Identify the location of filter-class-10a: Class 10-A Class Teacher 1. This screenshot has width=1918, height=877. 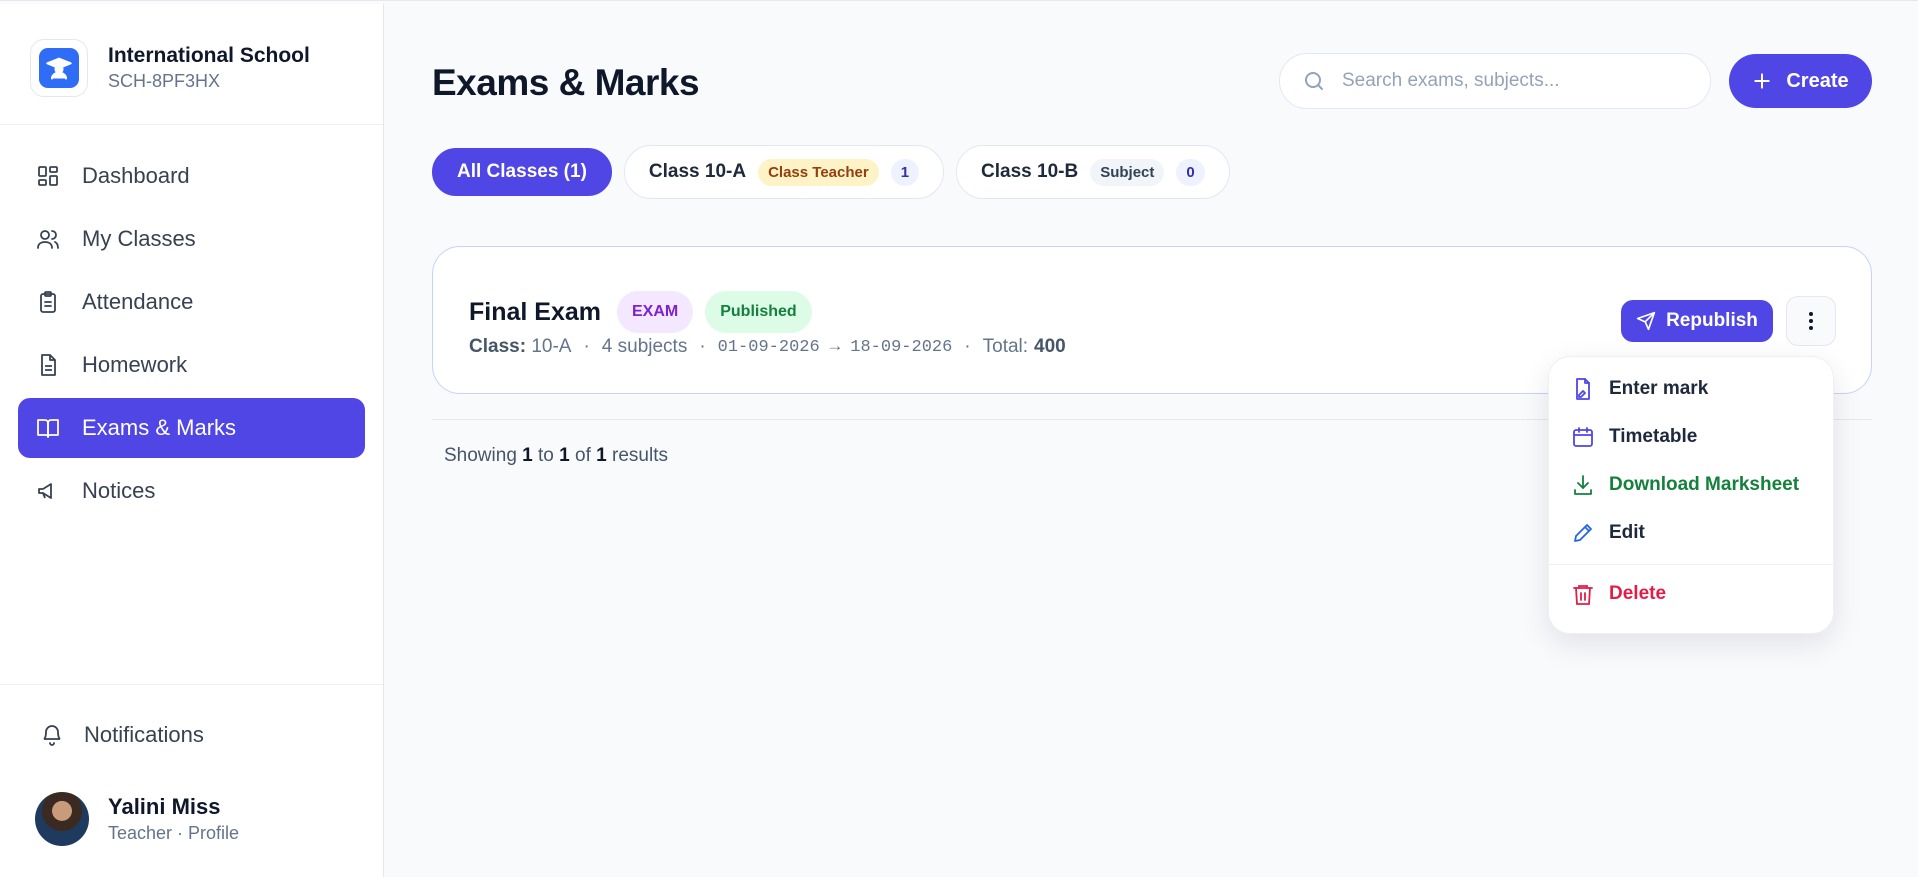
(784, 172).